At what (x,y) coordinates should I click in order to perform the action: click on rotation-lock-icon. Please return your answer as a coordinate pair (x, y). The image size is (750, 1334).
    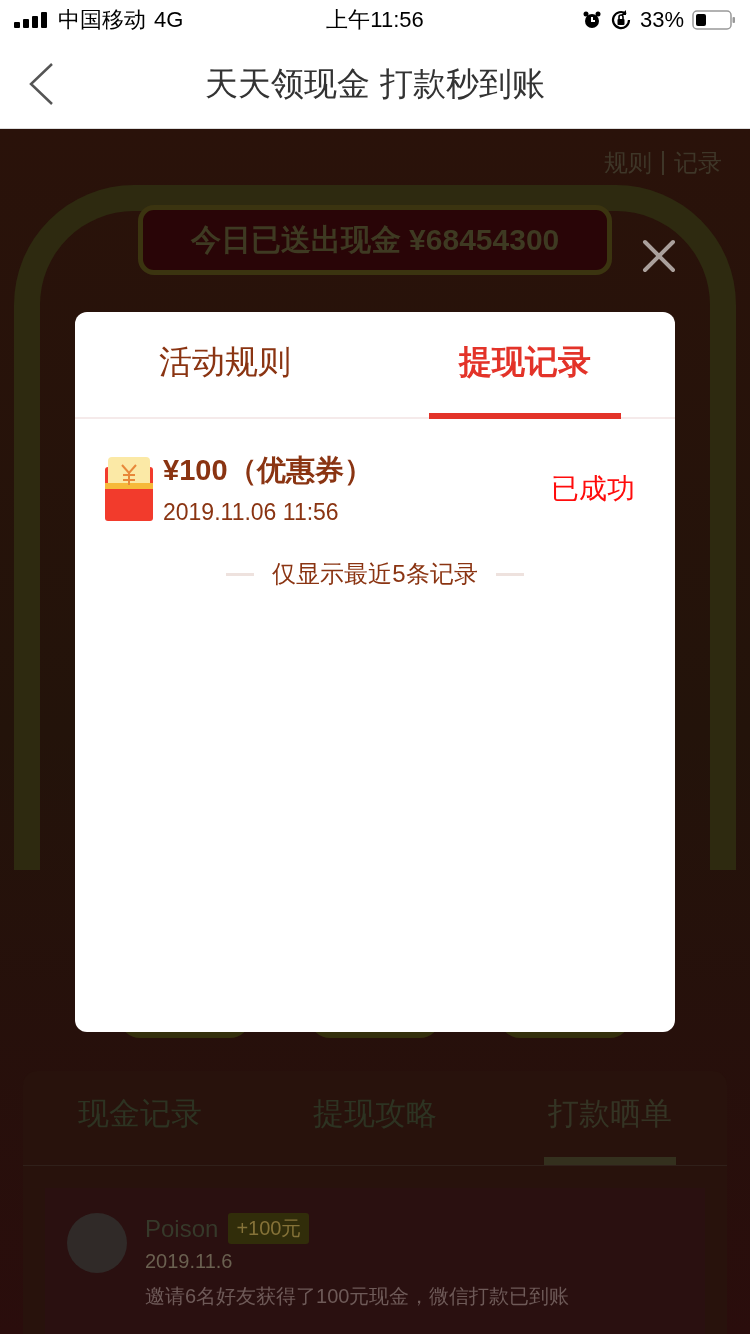
    Looking at the image, I should click on (620, 20).